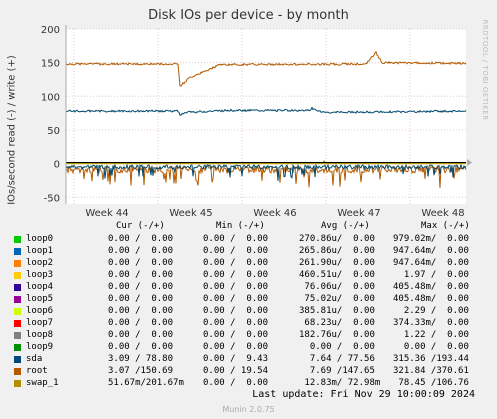 Image resolution: width=497 pixels, height=419 pixels. Describe the element at coordinates (40, 287) in the screenshot. I see `legend-name: loop4` at that location.